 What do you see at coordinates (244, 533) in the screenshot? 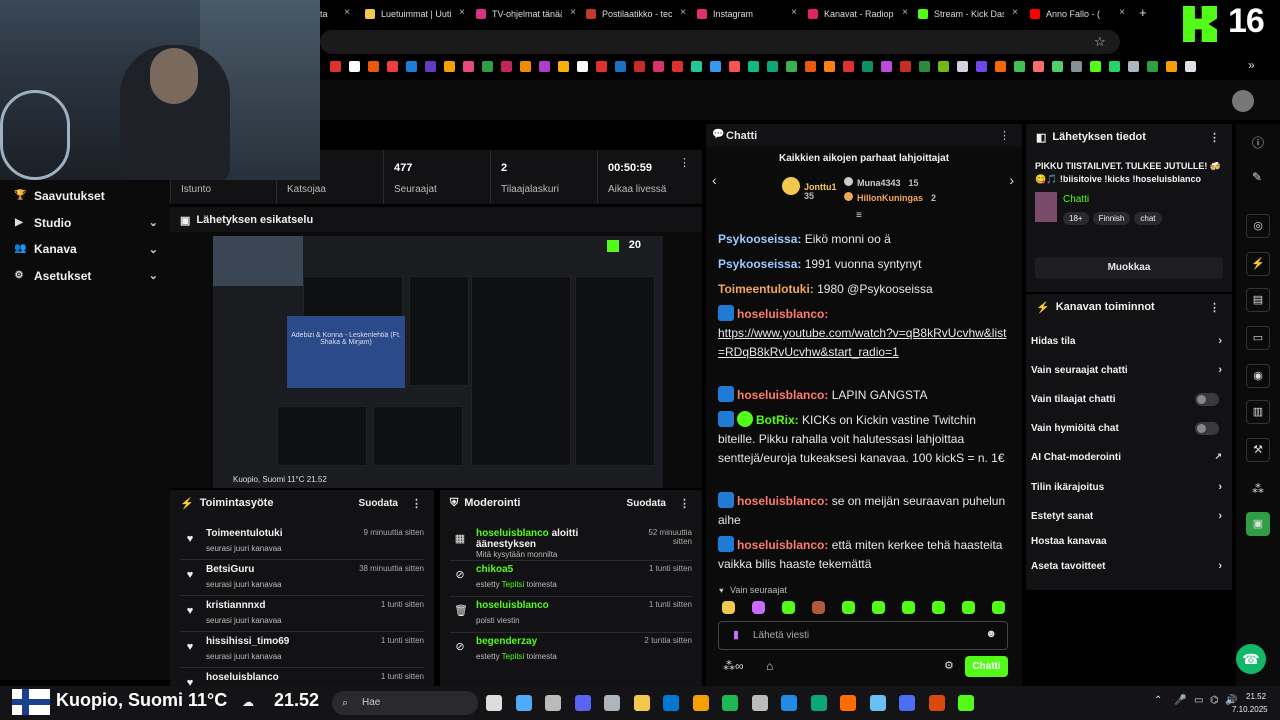
I see `activity-user: Toimeentulotuki` at bounding box center [244, 533].